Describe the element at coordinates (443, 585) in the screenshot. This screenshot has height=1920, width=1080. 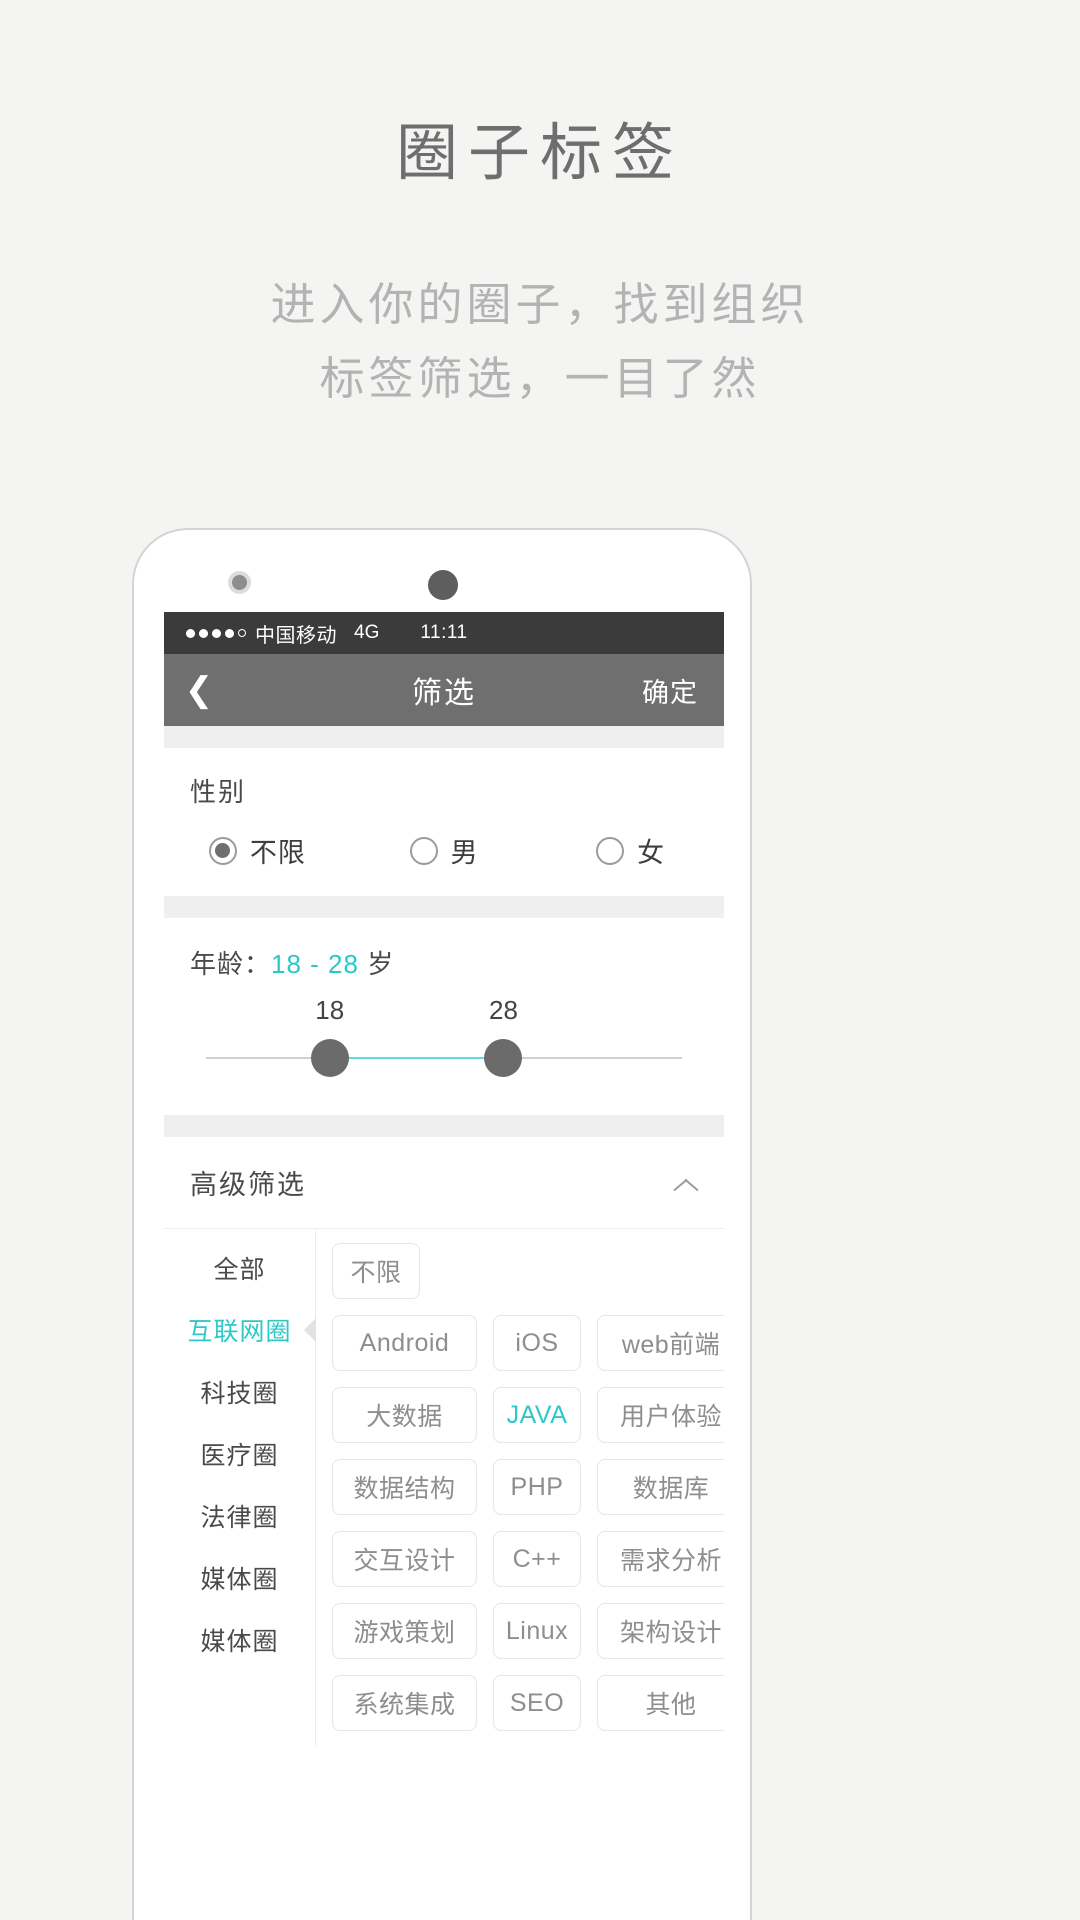
I see `earpiece-speaker-icon` at that location.